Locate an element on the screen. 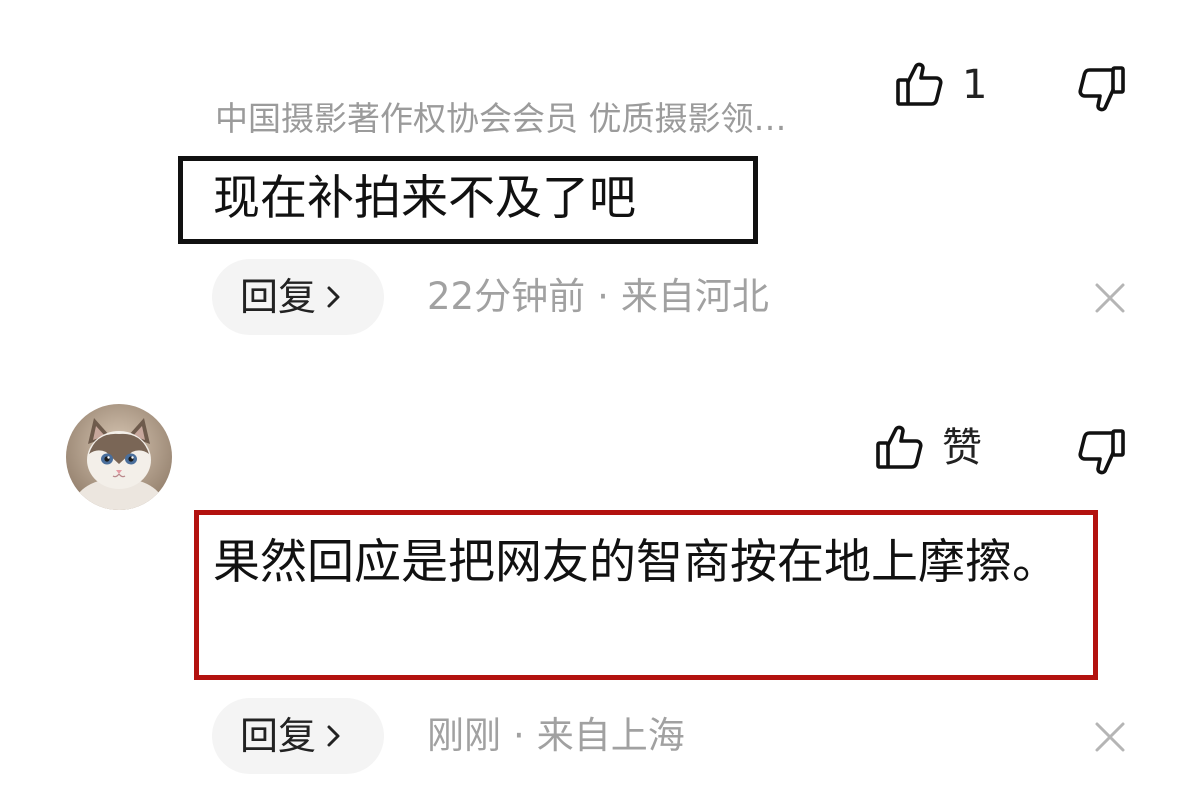 This screenshot has width=1200, height=807. like-count: 1 is located at coordinates (975, 85).